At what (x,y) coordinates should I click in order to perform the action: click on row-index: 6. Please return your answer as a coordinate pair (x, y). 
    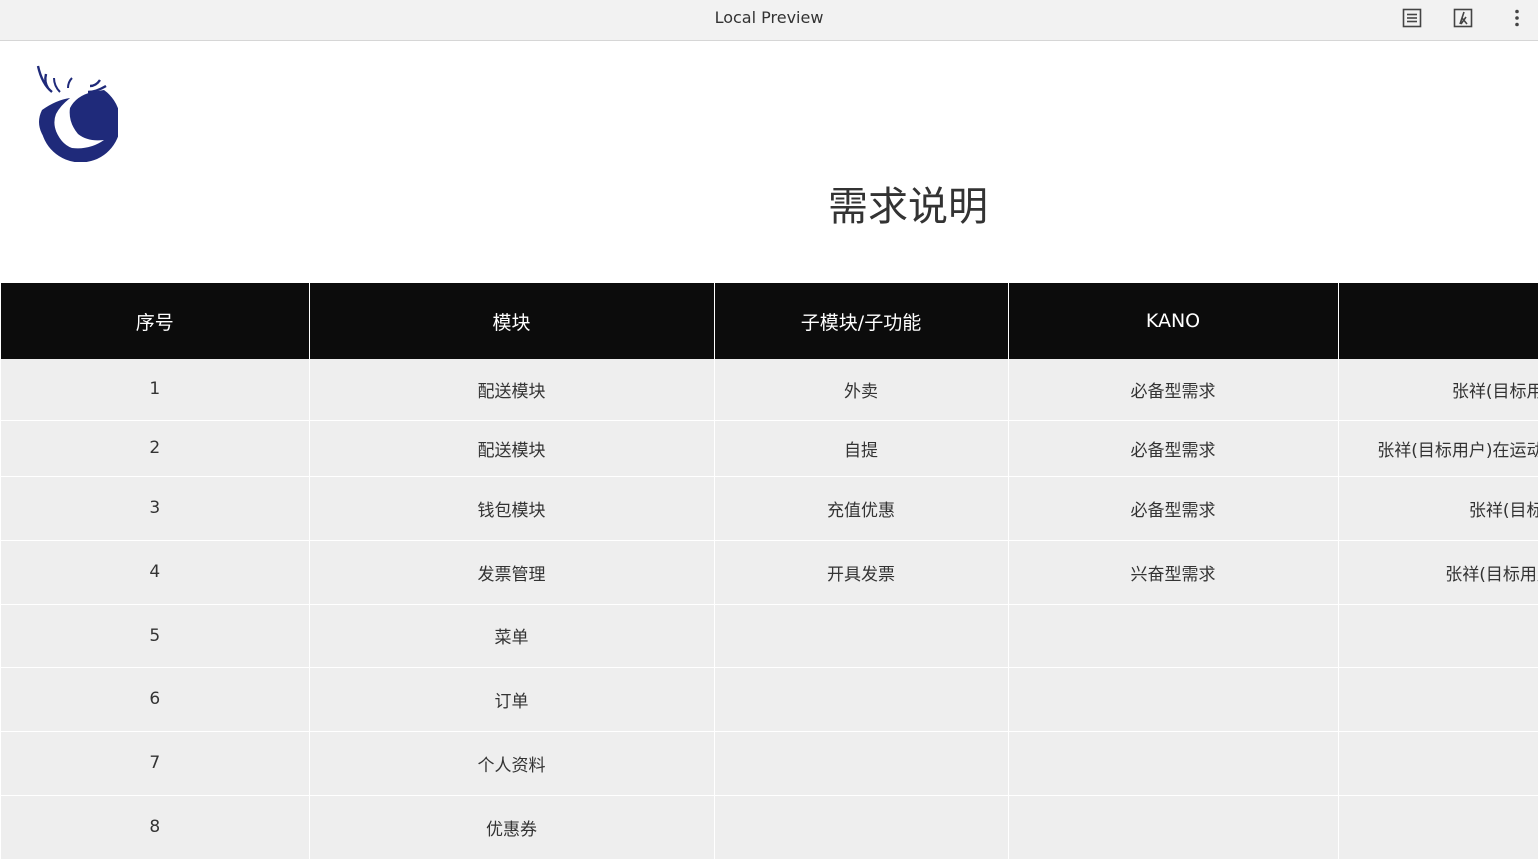
    Looking at the image, I should click on (155, 699).